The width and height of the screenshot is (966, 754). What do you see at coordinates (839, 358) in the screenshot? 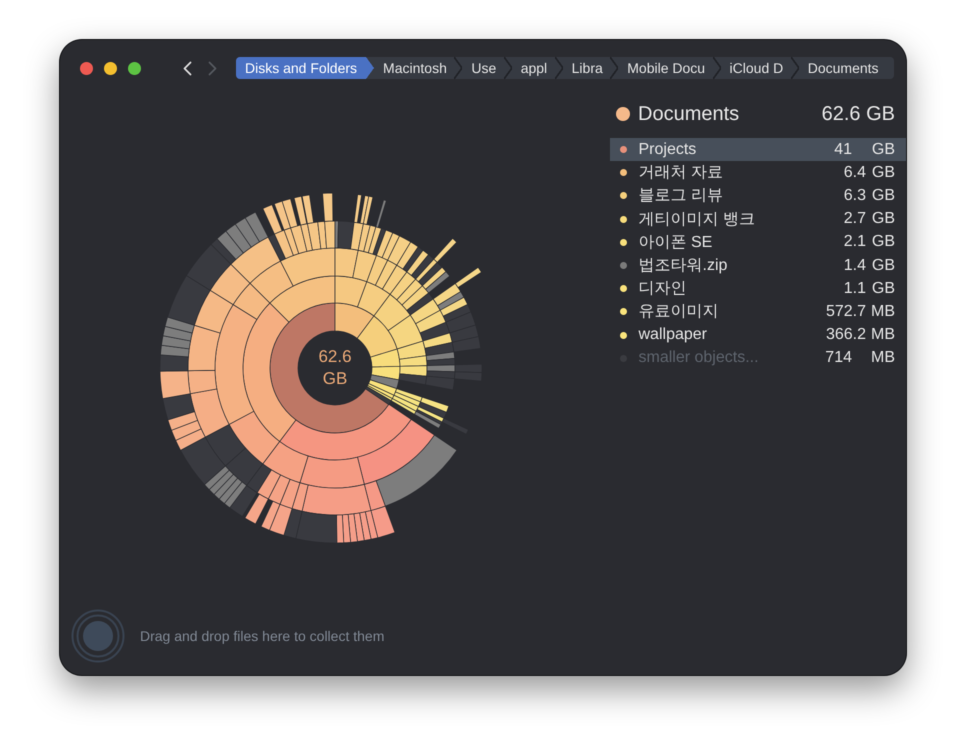
I see `item-size: 714` at bounding box center [839, 358].